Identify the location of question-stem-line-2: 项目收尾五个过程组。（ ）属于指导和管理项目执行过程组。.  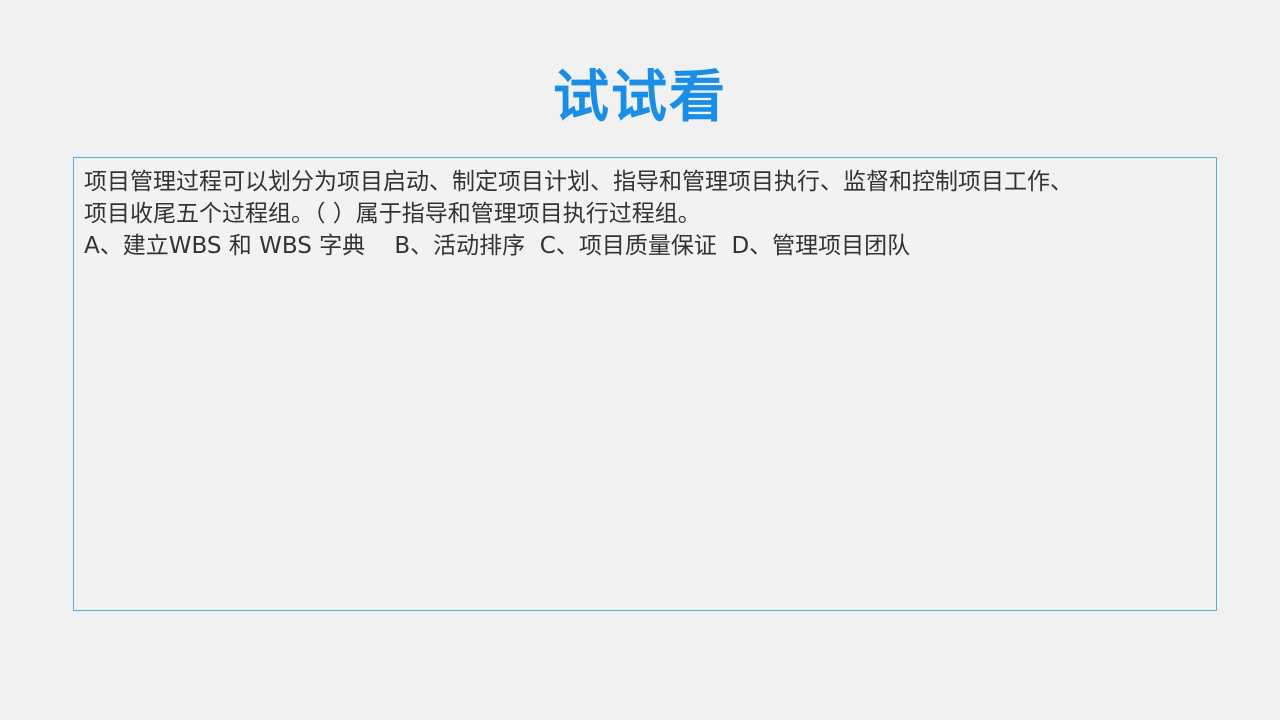
(392, 214).